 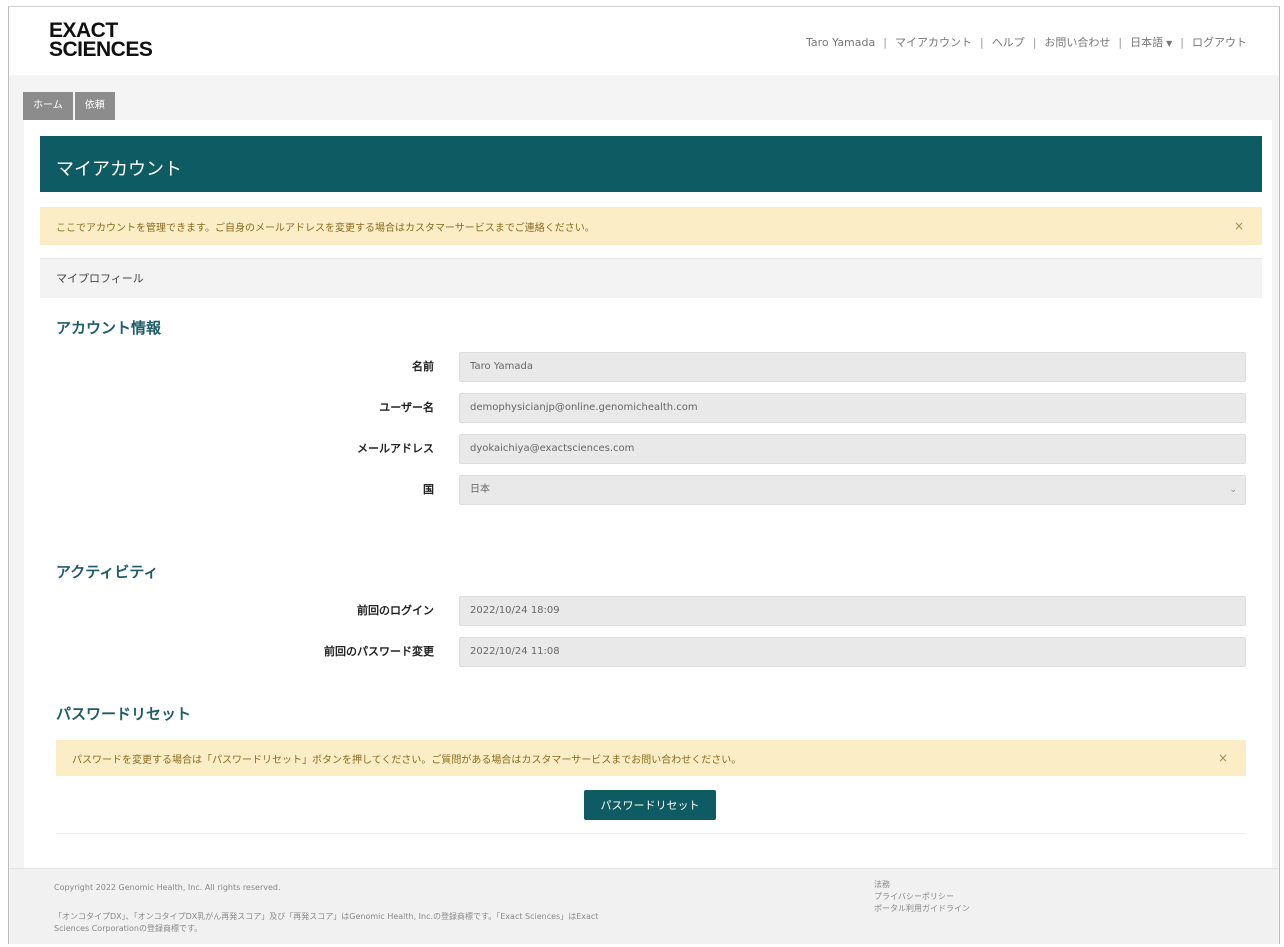 I want to click on country-select-value: 日本, so click(x=480, y=489).